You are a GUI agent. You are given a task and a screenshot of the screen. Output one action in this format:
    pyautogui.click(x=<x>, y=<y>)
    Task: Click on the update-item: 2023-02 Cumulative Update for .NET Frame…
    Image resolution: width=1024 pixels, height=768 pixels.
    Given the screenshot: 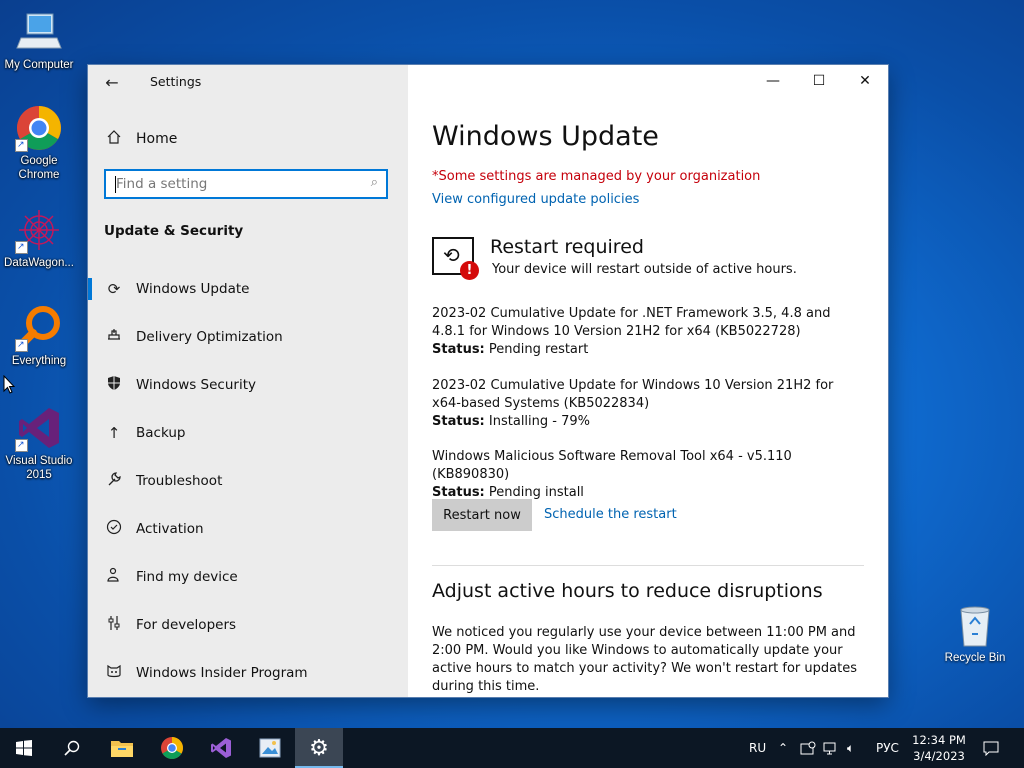 What is the action you would take?
    pyautogui.click(x=647, y=332)
    